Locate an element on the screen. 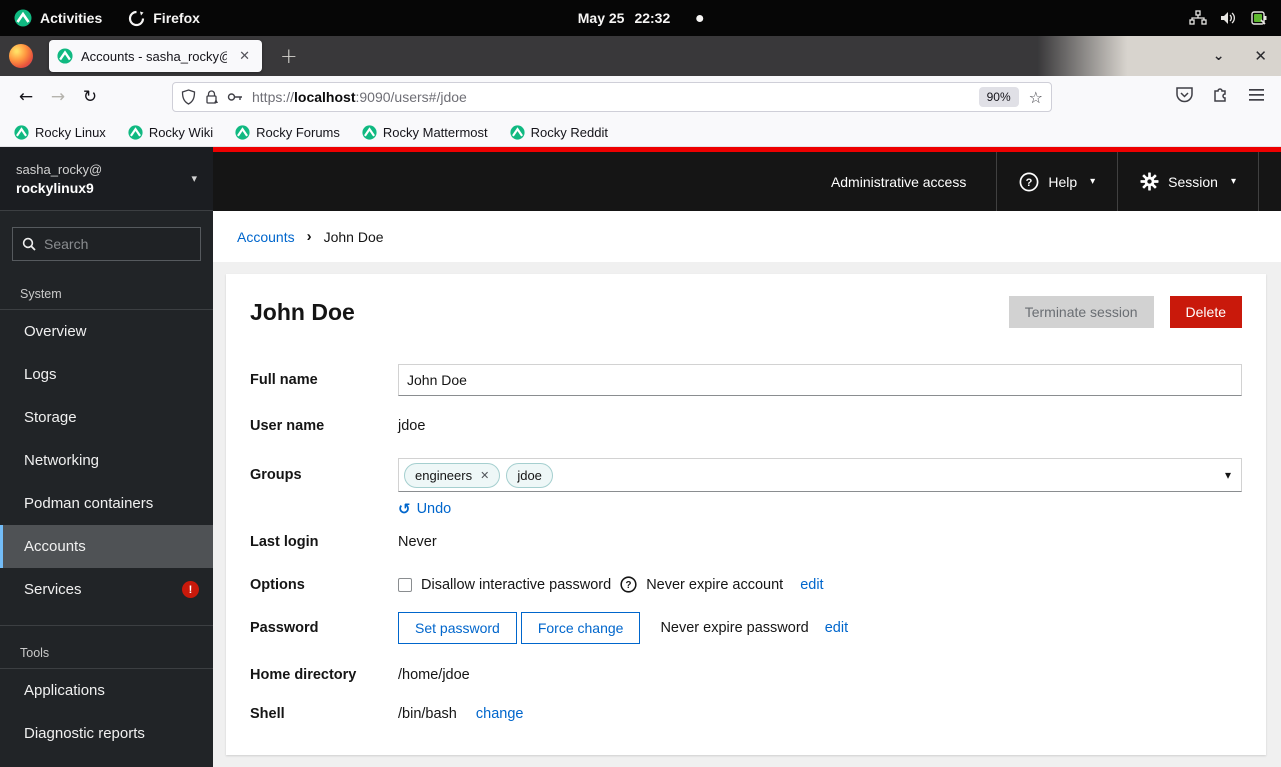  extensions-icon is located at coordinates (1221, 97).